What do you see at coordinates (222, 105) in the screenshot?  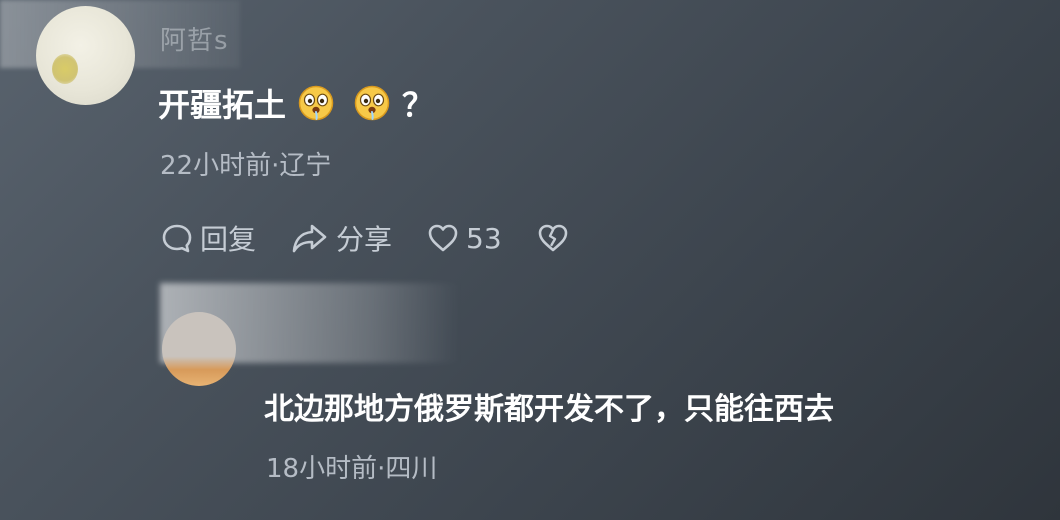 I see `comment-body: 开疆拓土` at bounding box center [222, 105].